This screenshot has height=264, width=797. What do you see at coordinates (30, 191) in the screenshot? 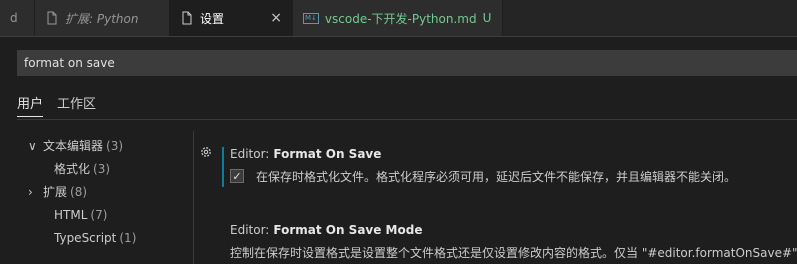
I see `chevron-right-icon: ›` at bounding box center [30, 191].